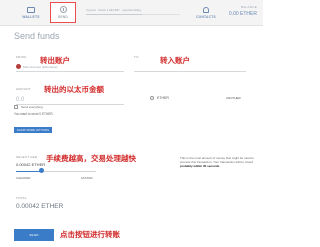  I want to click on fee-value: 0.00042 ETHER, so click(31, 164).